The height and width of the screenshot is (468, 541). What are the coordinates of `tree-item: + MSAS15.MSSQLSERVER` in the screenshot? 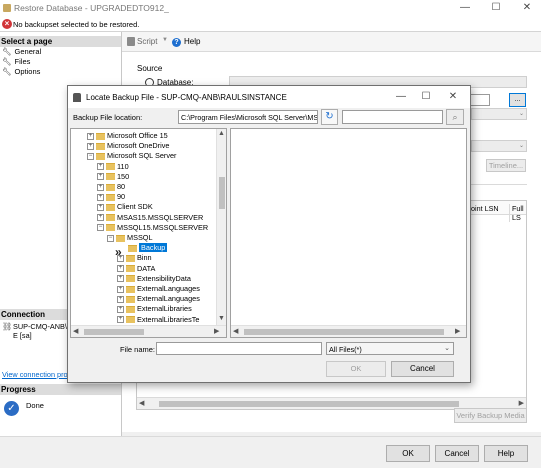 It's located at (150, 218).